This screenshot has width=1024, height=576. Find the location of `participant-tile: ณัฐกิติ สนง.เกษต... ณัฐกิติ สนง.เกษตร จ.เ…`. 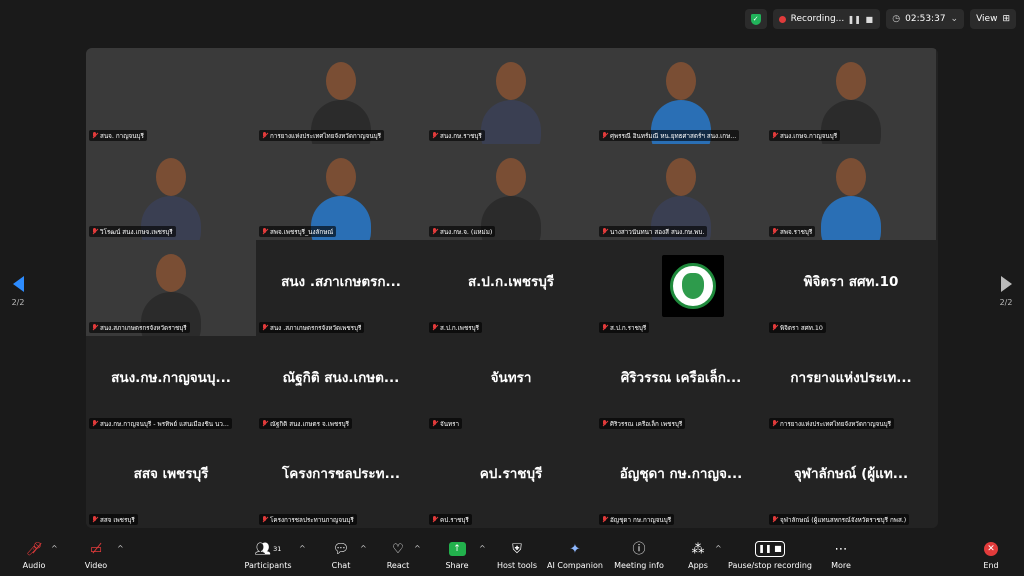

participant-tile: ณัฐกิติ สนง.เกษต... ณัฐกิติ สนง.เกษตร จ.เ… is located at coordinates (341, 384).